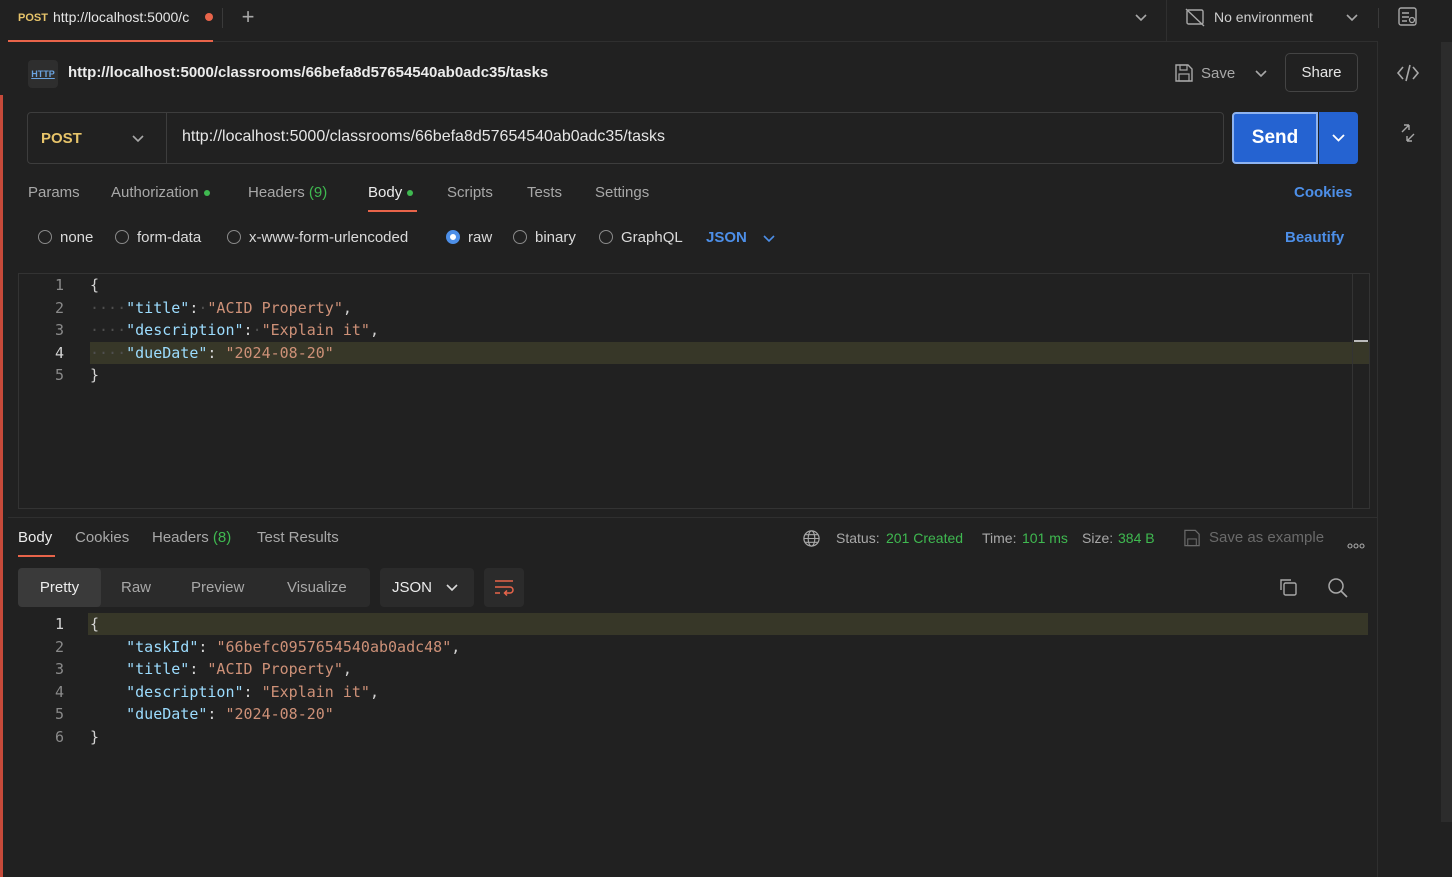 The width and height of the screenshot is (1452, 877). What do you see at coordinates (1408, 75) in the screenshot?
I see `code-snippet-icon` at bounding box center [1408, 75].